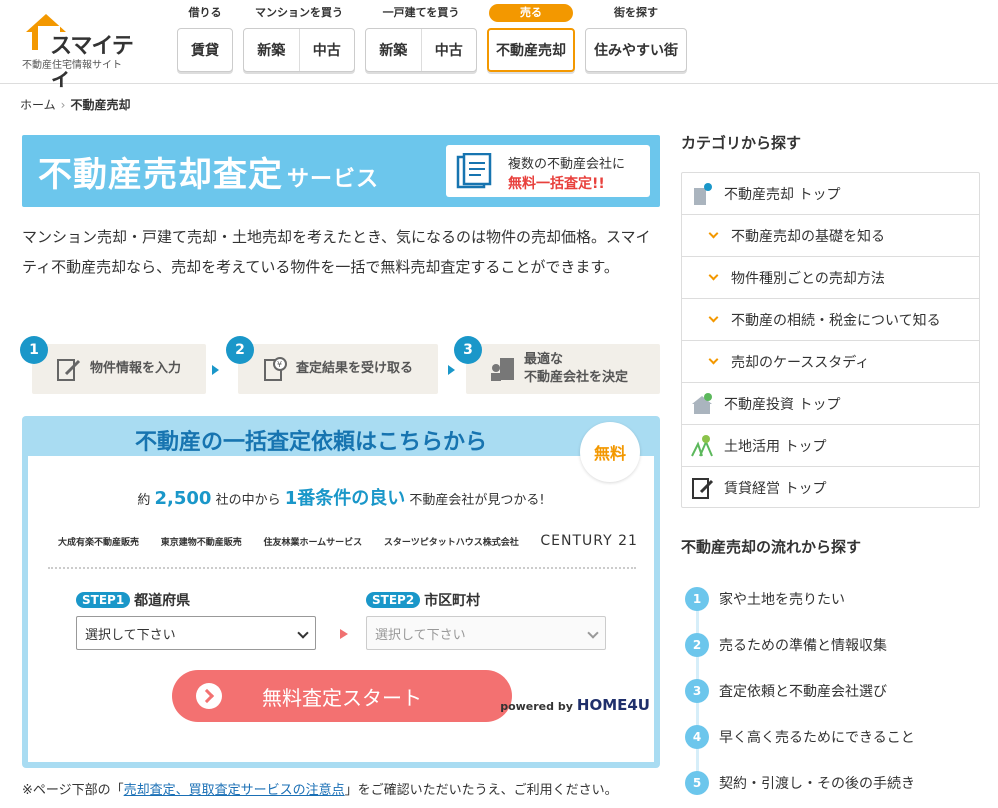 The image size is (998, 808). What do you see at coordinates (468, 350) in the screenshot?
I see `step-number: 3` at bounding box center [468, 350].